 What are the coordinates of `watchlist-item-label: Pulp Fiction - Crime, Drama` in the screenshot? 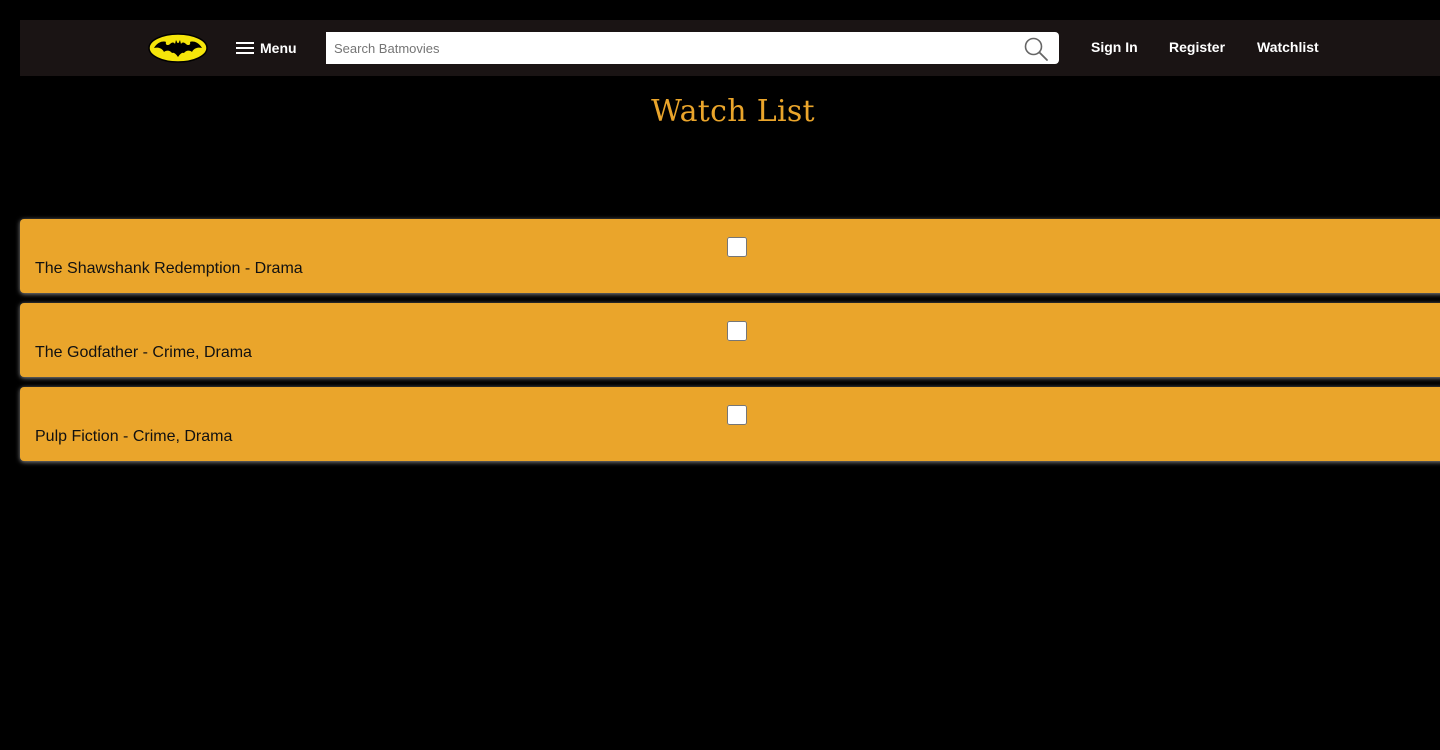 It's located at (134, 436).